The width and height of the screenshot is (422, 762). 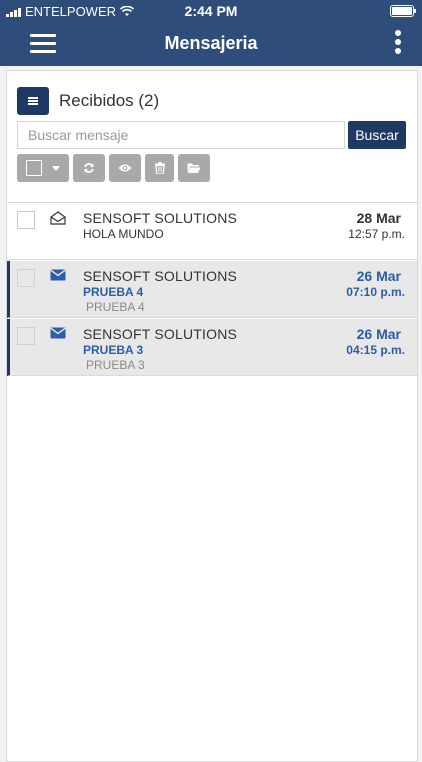 I want to click on search-button: Buscar, so click(x=377, y=135).